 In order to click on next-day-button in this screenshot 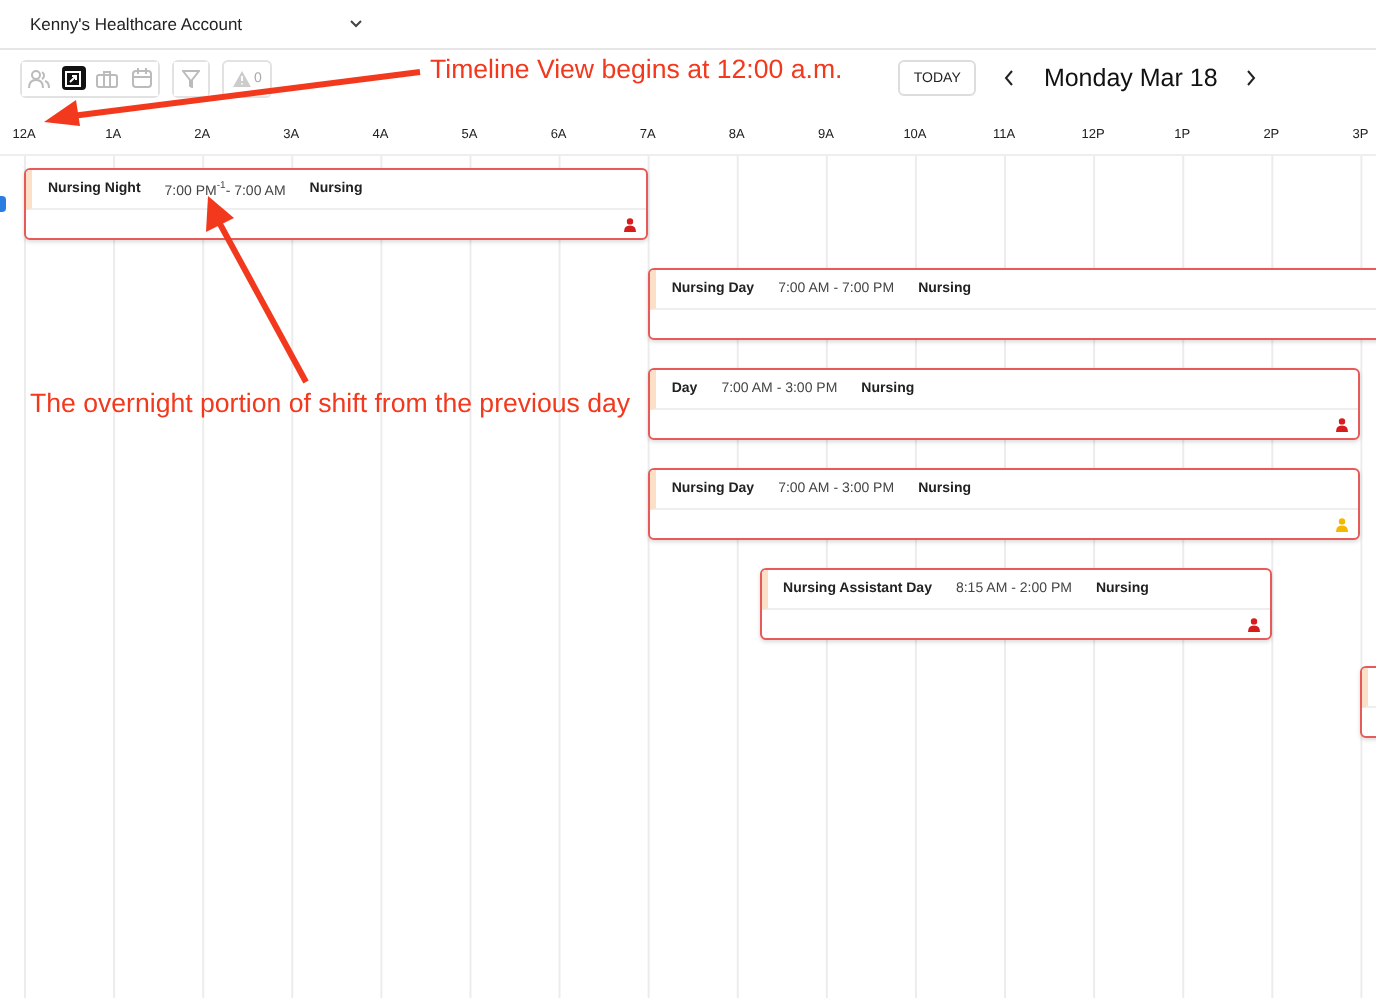, I will do `click(1251, 78)`.